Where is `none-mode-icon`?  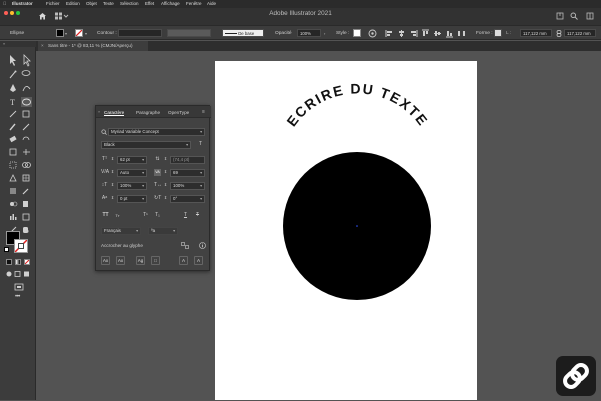
none-mode-icon is located at coordinates (27, 262).